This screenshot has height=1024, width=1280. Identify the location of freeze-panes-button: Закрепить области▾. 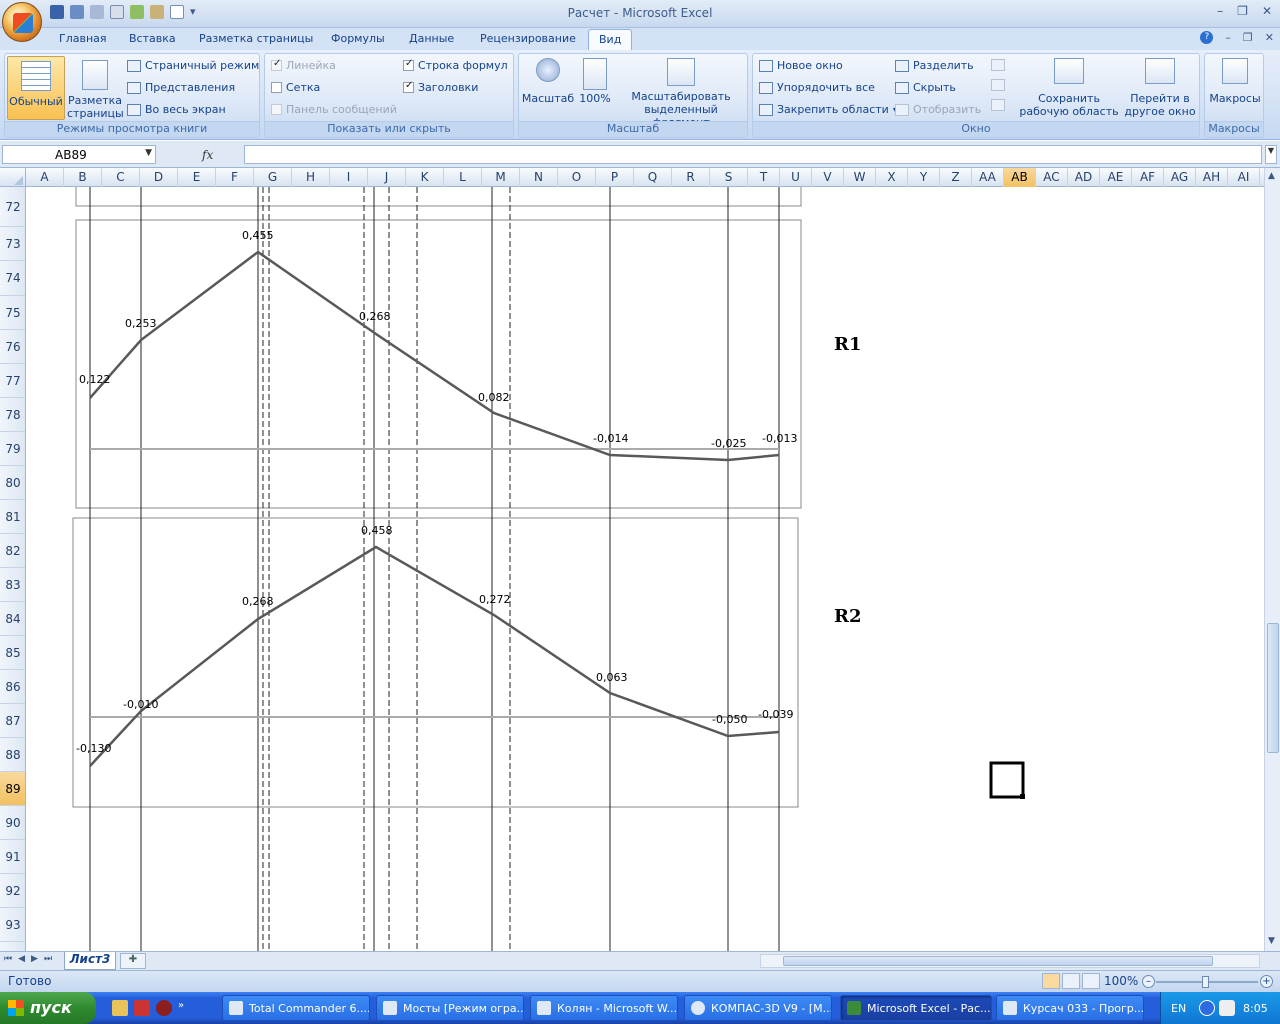
(828, 109).